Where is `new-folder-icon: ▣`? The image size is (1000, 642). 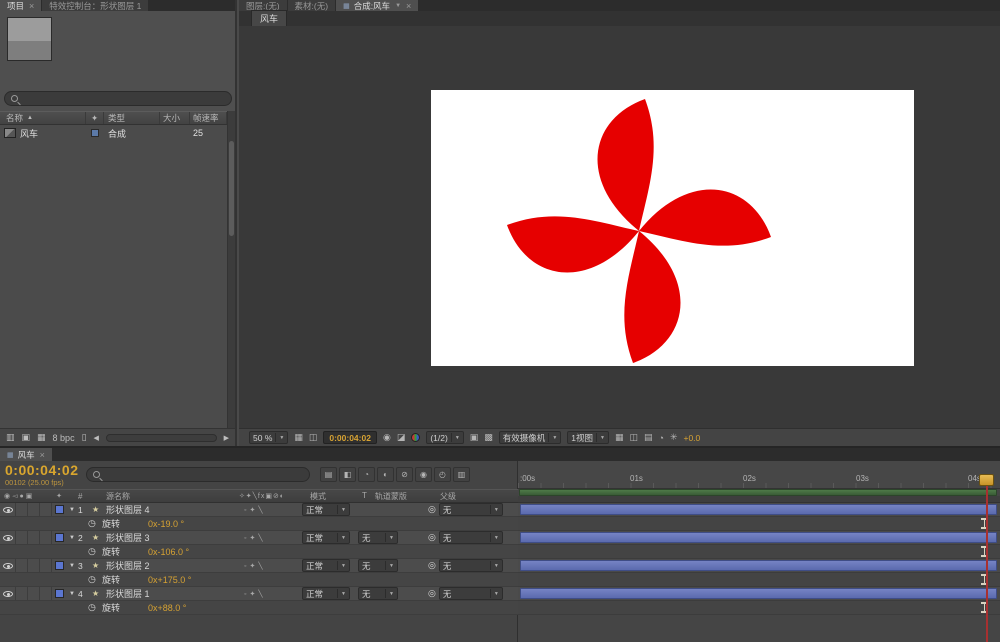
new-folder-icon: ▣ is located at coordinates (26, 437).